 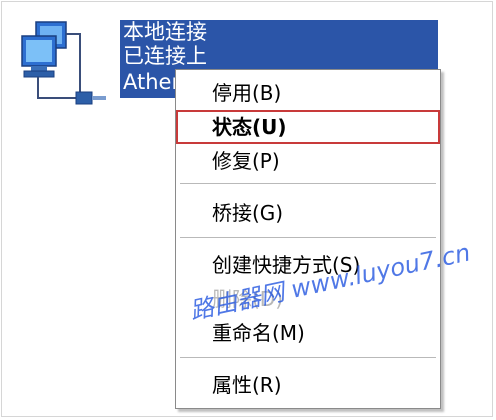 What do you see at coordinates (152, 82) in the screenshot?
I see `connection-adapter: Ather` at bounding box center [152, 82].